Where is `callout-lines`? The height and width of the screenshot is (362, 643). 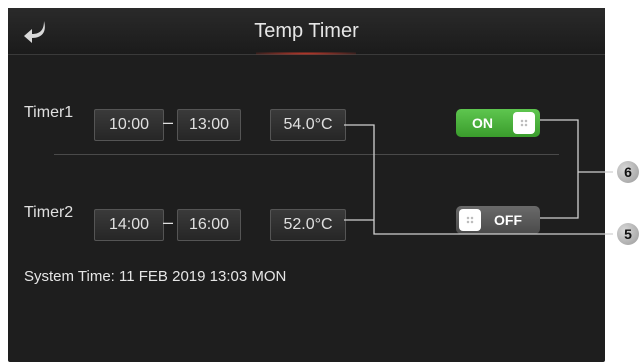 callout-lines is located at coordinates (478, 177).